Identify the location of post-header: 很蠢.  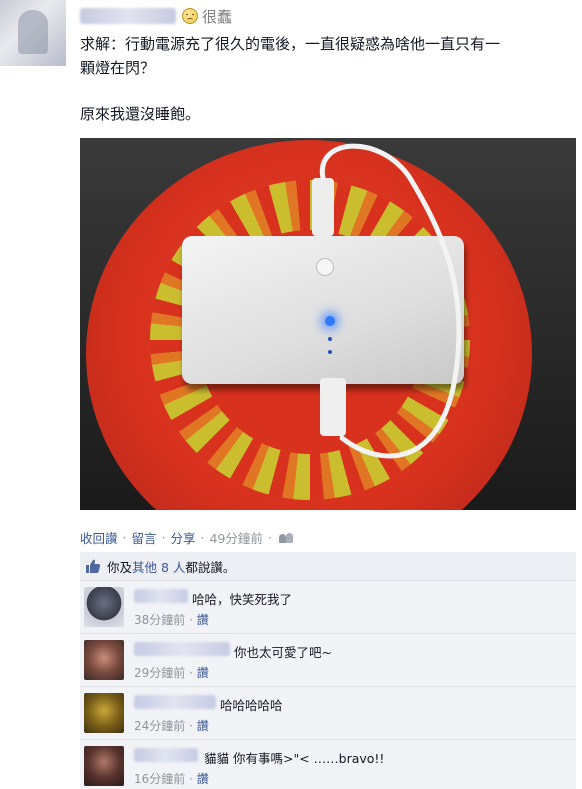
(156, 16).